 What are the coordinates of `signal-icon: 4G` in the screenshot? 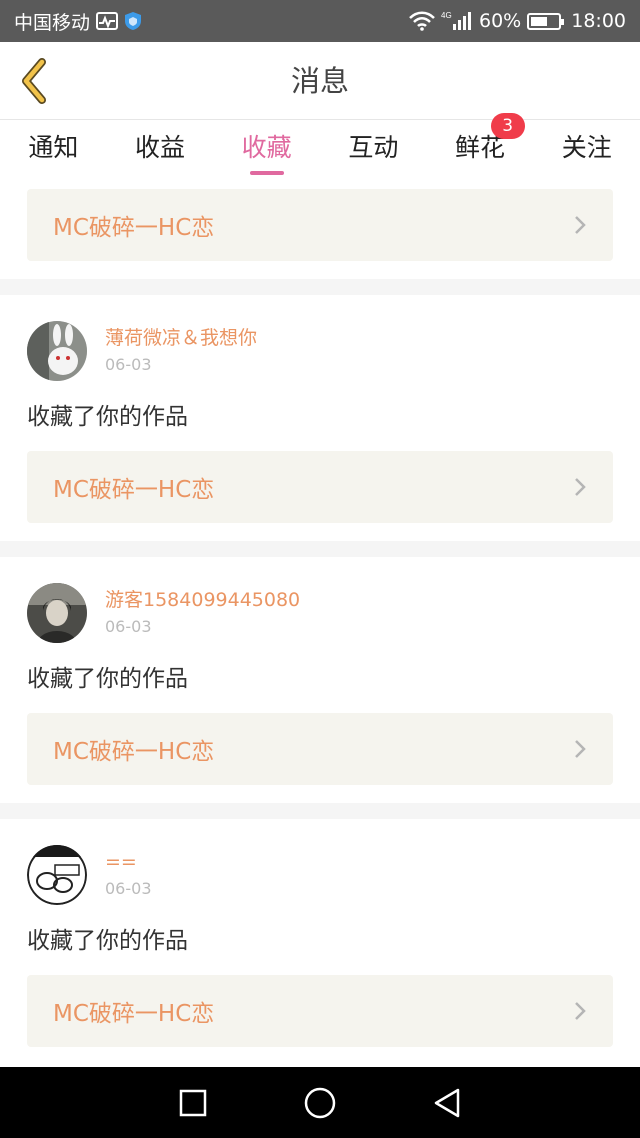 It's located at (457, 21).